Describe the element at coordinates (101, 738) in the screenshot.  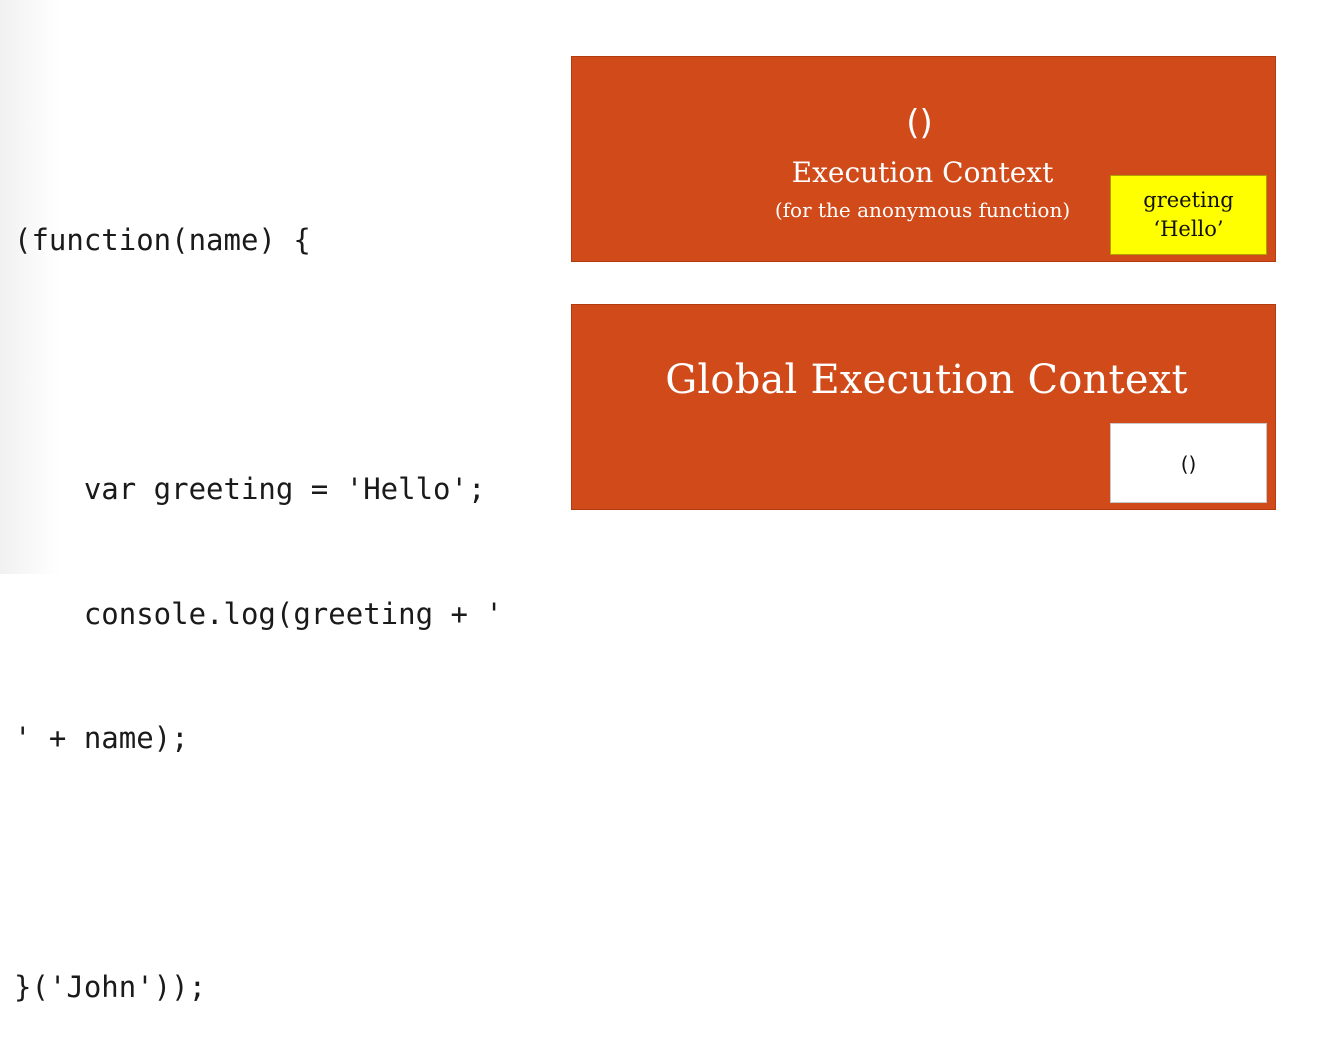
I see `code-line: ' + name);` at that location.